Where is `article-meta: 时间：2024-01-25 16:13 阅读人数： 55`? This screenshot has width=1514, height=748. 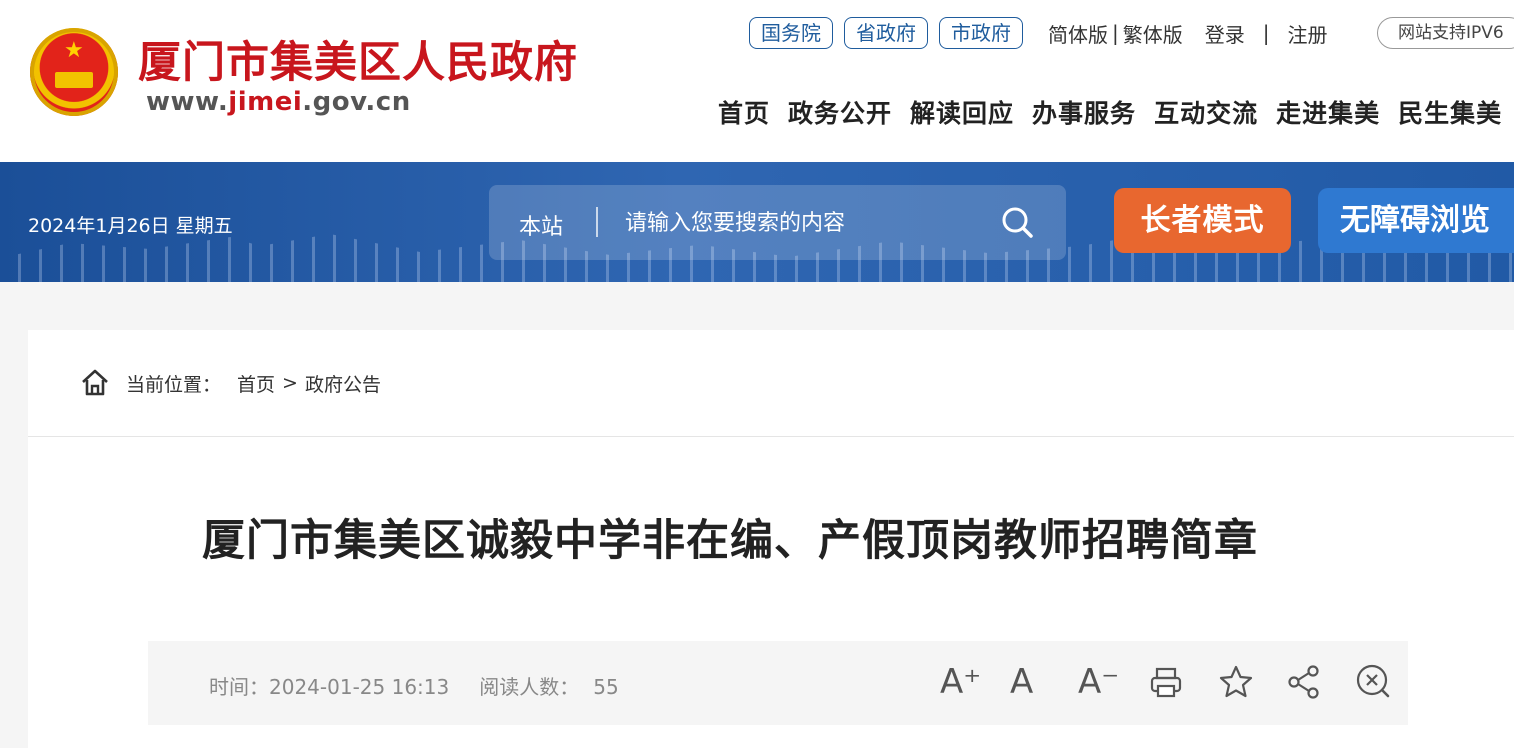
article-meta: 时间：2024-01-25 16:13 阅读人数： 55 is located at coordinates (414, 685).